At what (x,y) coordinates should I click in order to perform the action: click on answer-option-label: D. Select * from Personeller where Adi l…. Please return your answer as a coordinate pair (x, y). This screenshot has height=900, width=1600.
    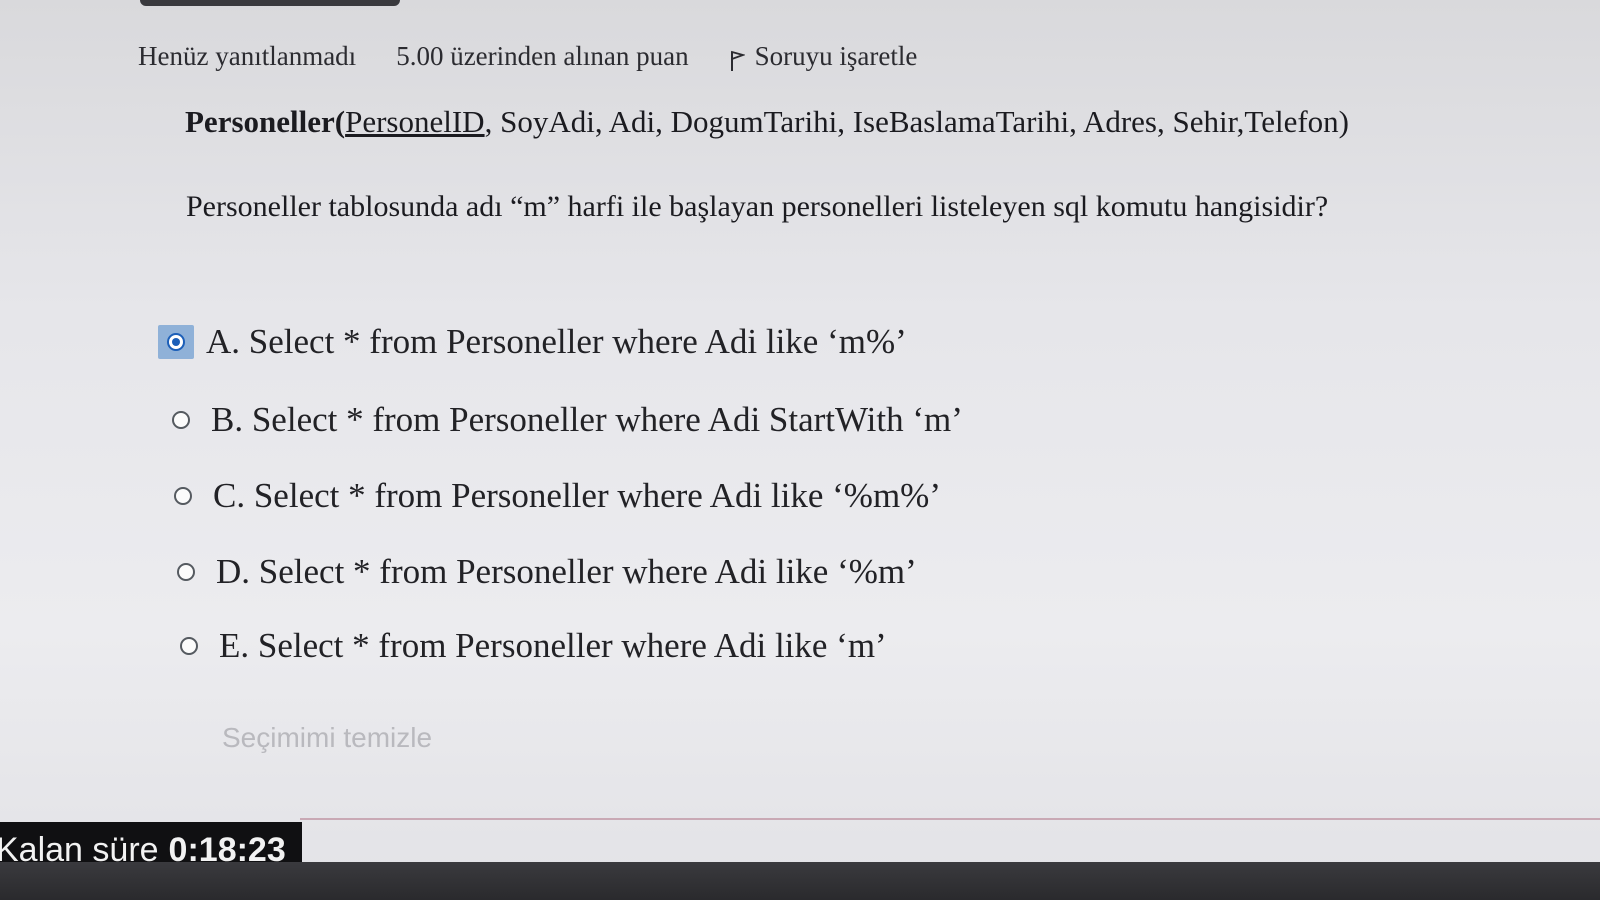
    Looking at the image, I should click on (566, 571).